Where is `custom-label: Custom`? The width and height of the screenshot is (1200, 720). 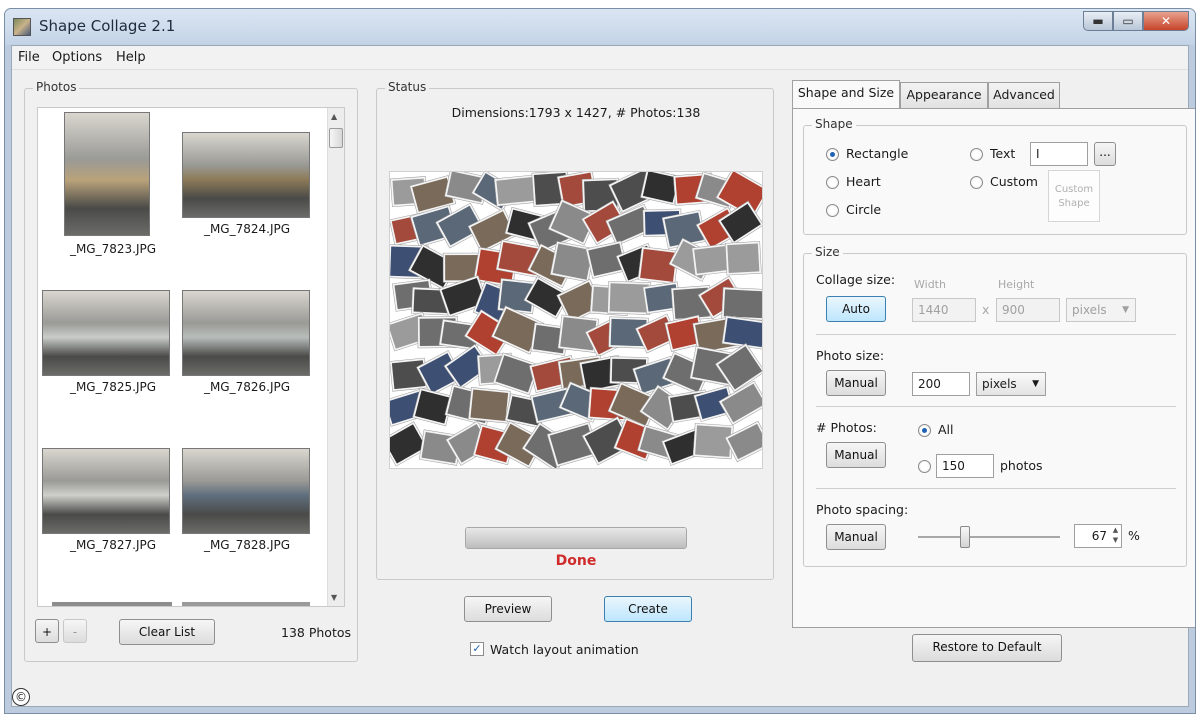
custom-label: Custom is located at coordinates (1014, 181).